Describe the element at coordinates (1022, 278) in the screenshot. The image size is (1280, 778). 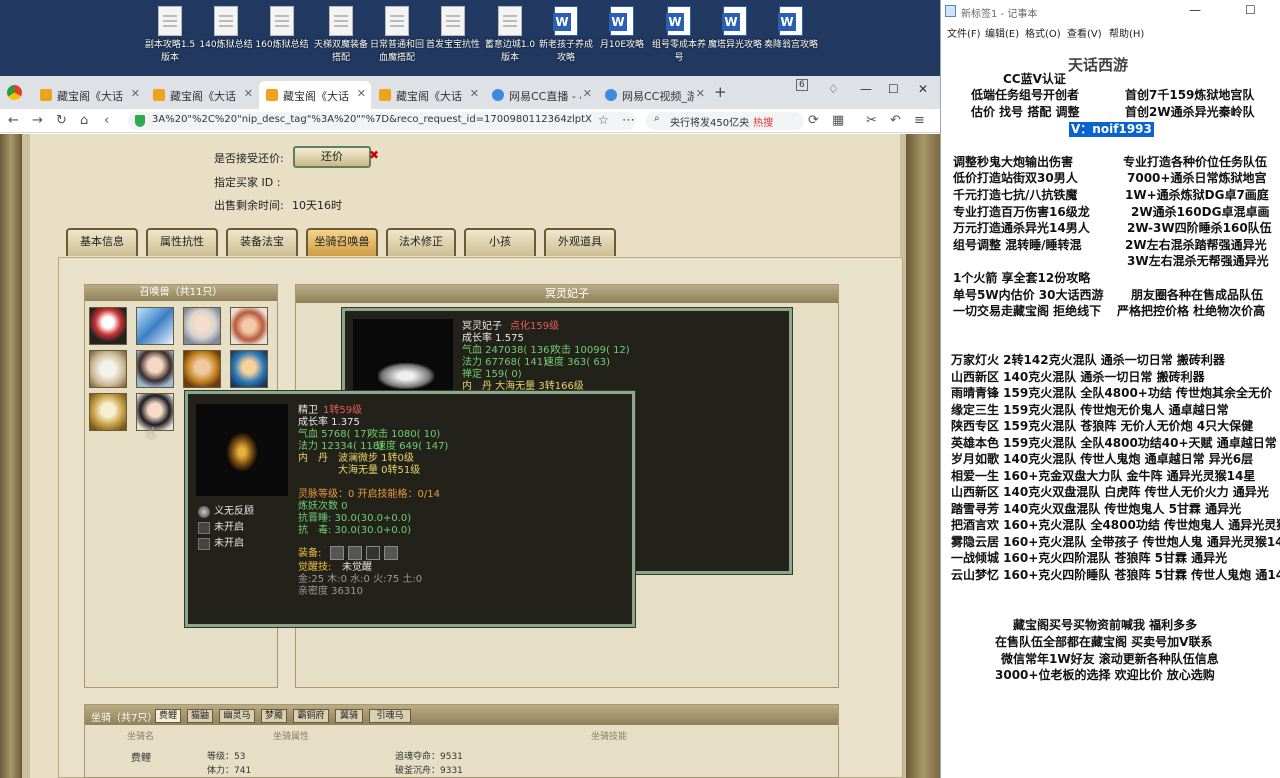
I see `text-line: 1个火箭 享全套12份攻略` at that location.